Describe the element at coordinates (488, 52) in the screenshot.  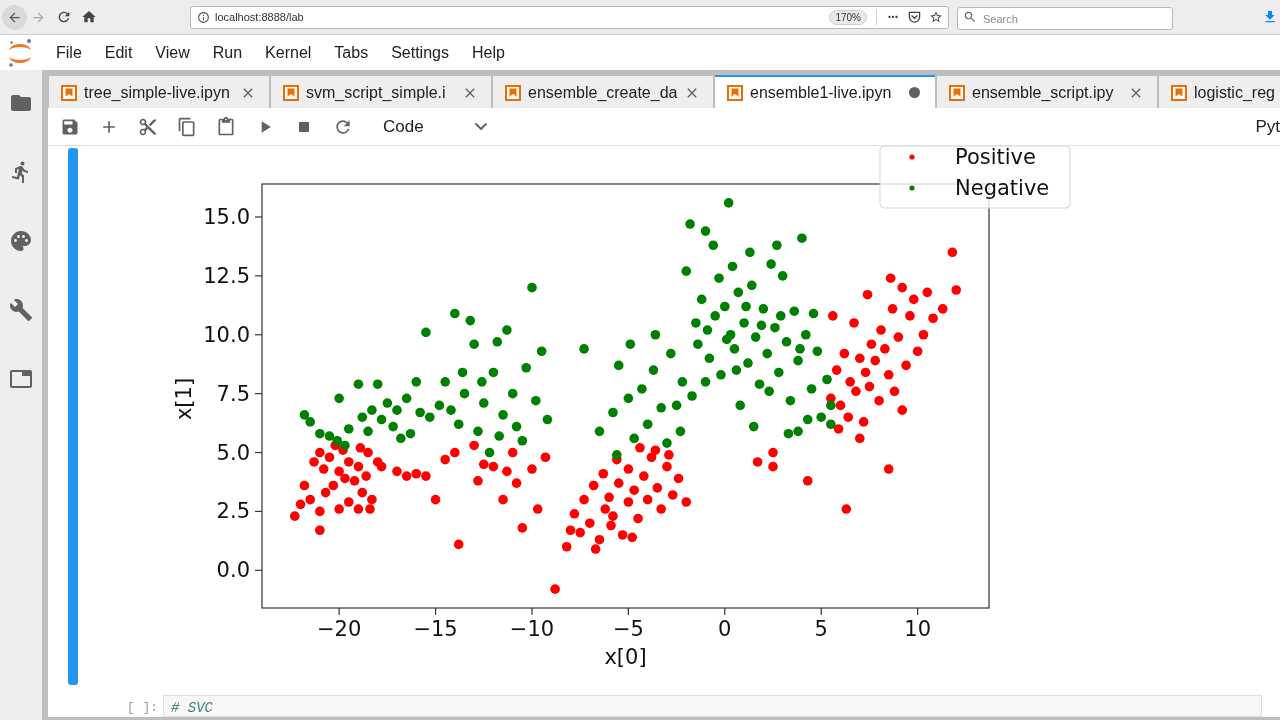
I see `menu-item: Help` at that location.